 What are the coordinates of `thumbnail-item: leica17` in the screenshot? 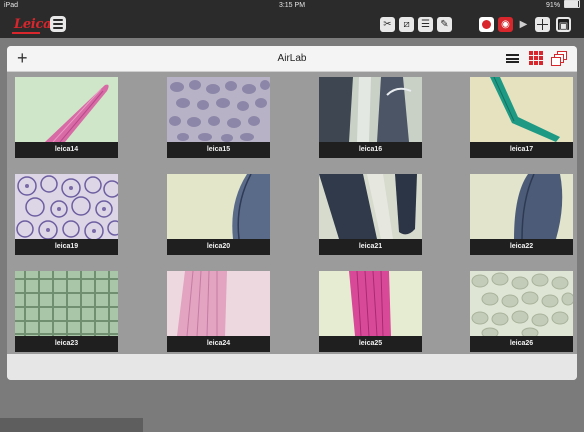 It's located at (521, 117).